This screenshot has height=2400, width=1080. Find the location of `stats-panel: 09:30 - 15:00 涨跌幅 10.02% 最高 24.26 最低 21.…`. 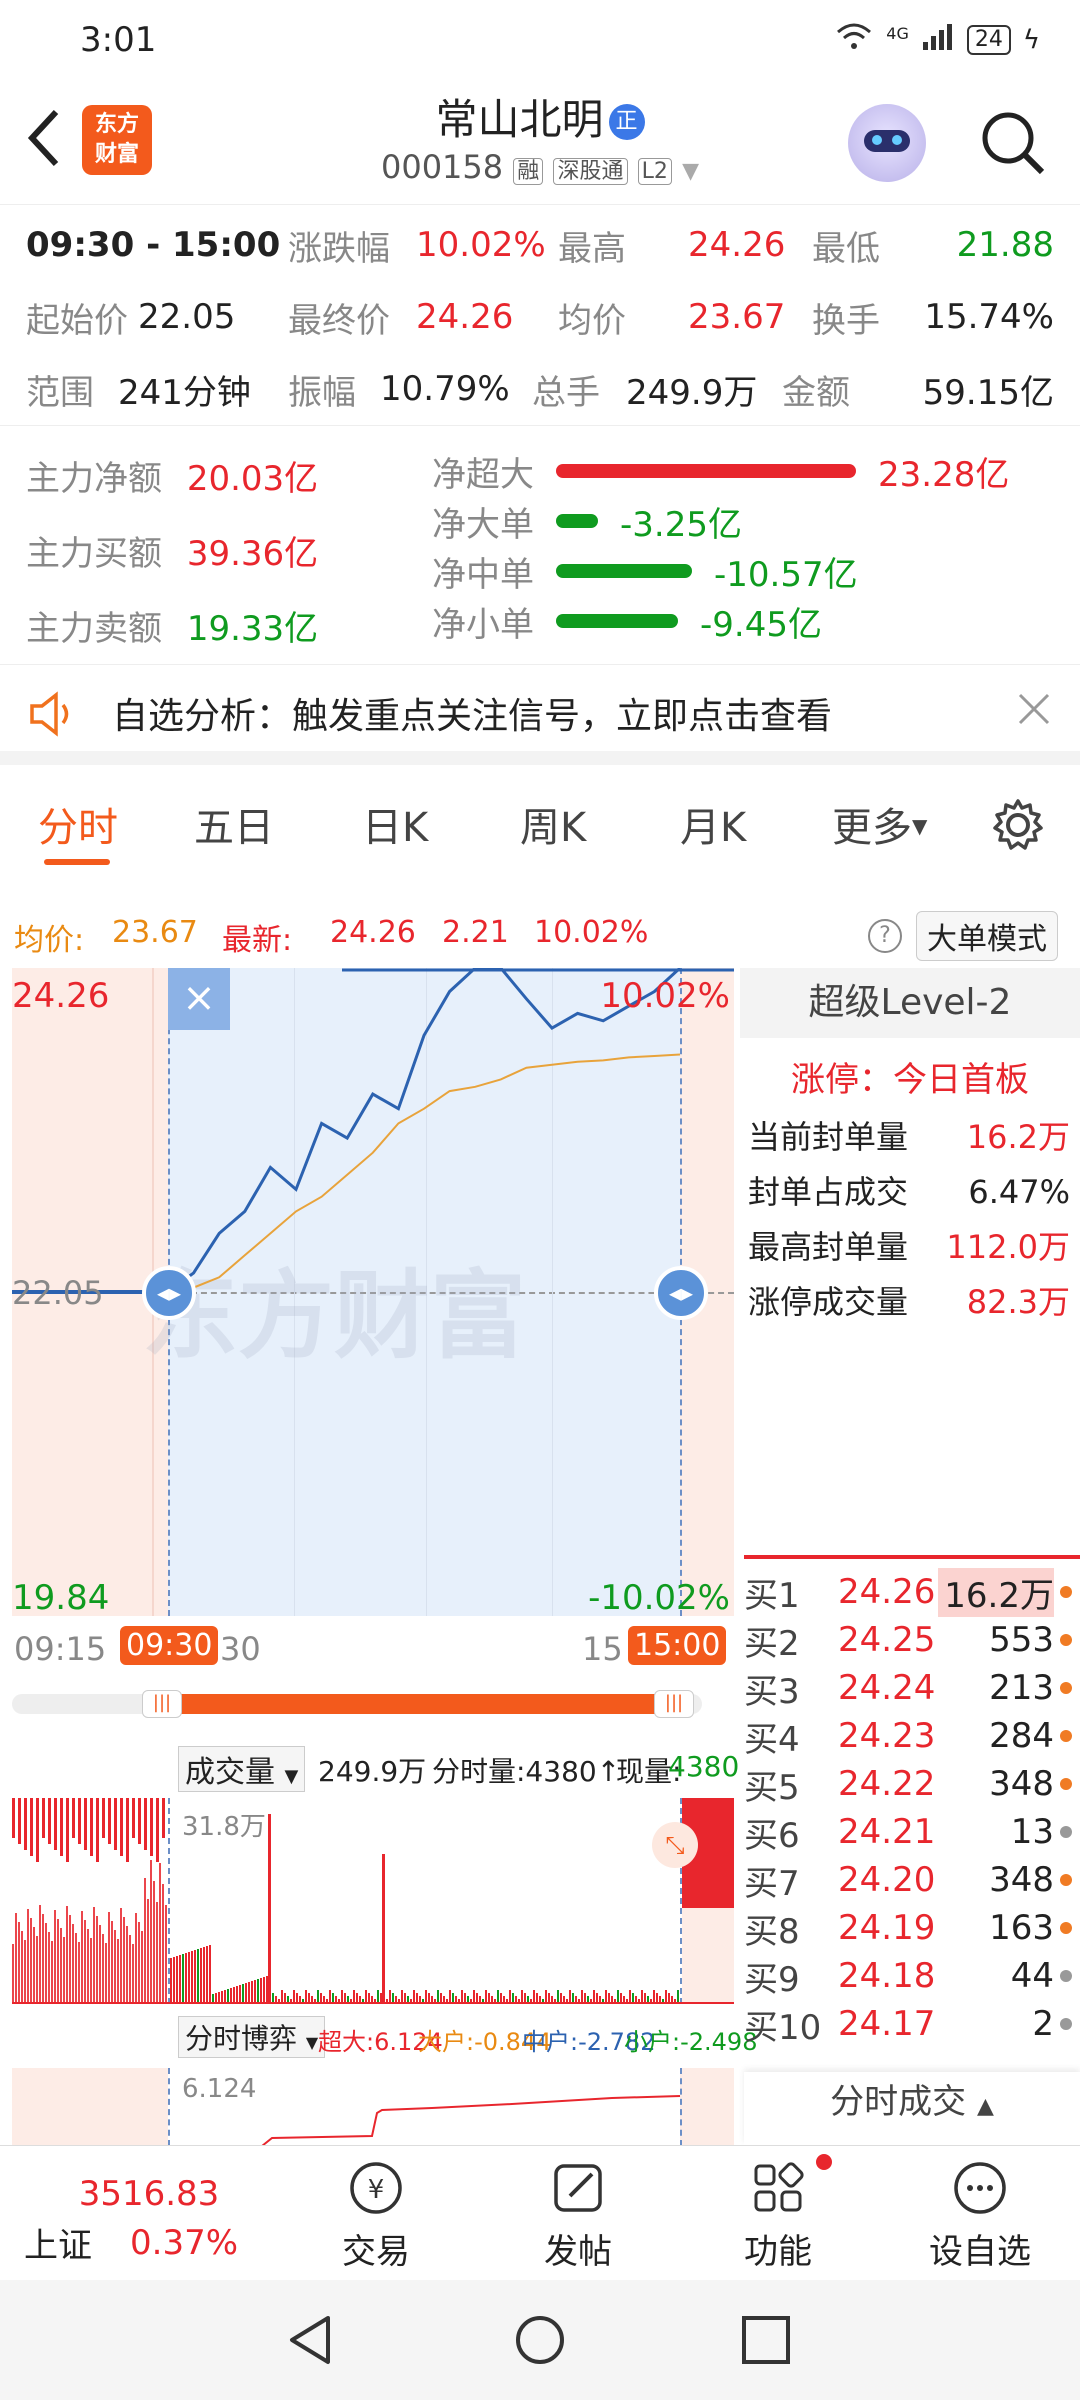

stats-panel: 09:30 - 15:00 涨跌幅 10.02% 最高 24.26 最低 21.… is located at coordinates (540, 315).